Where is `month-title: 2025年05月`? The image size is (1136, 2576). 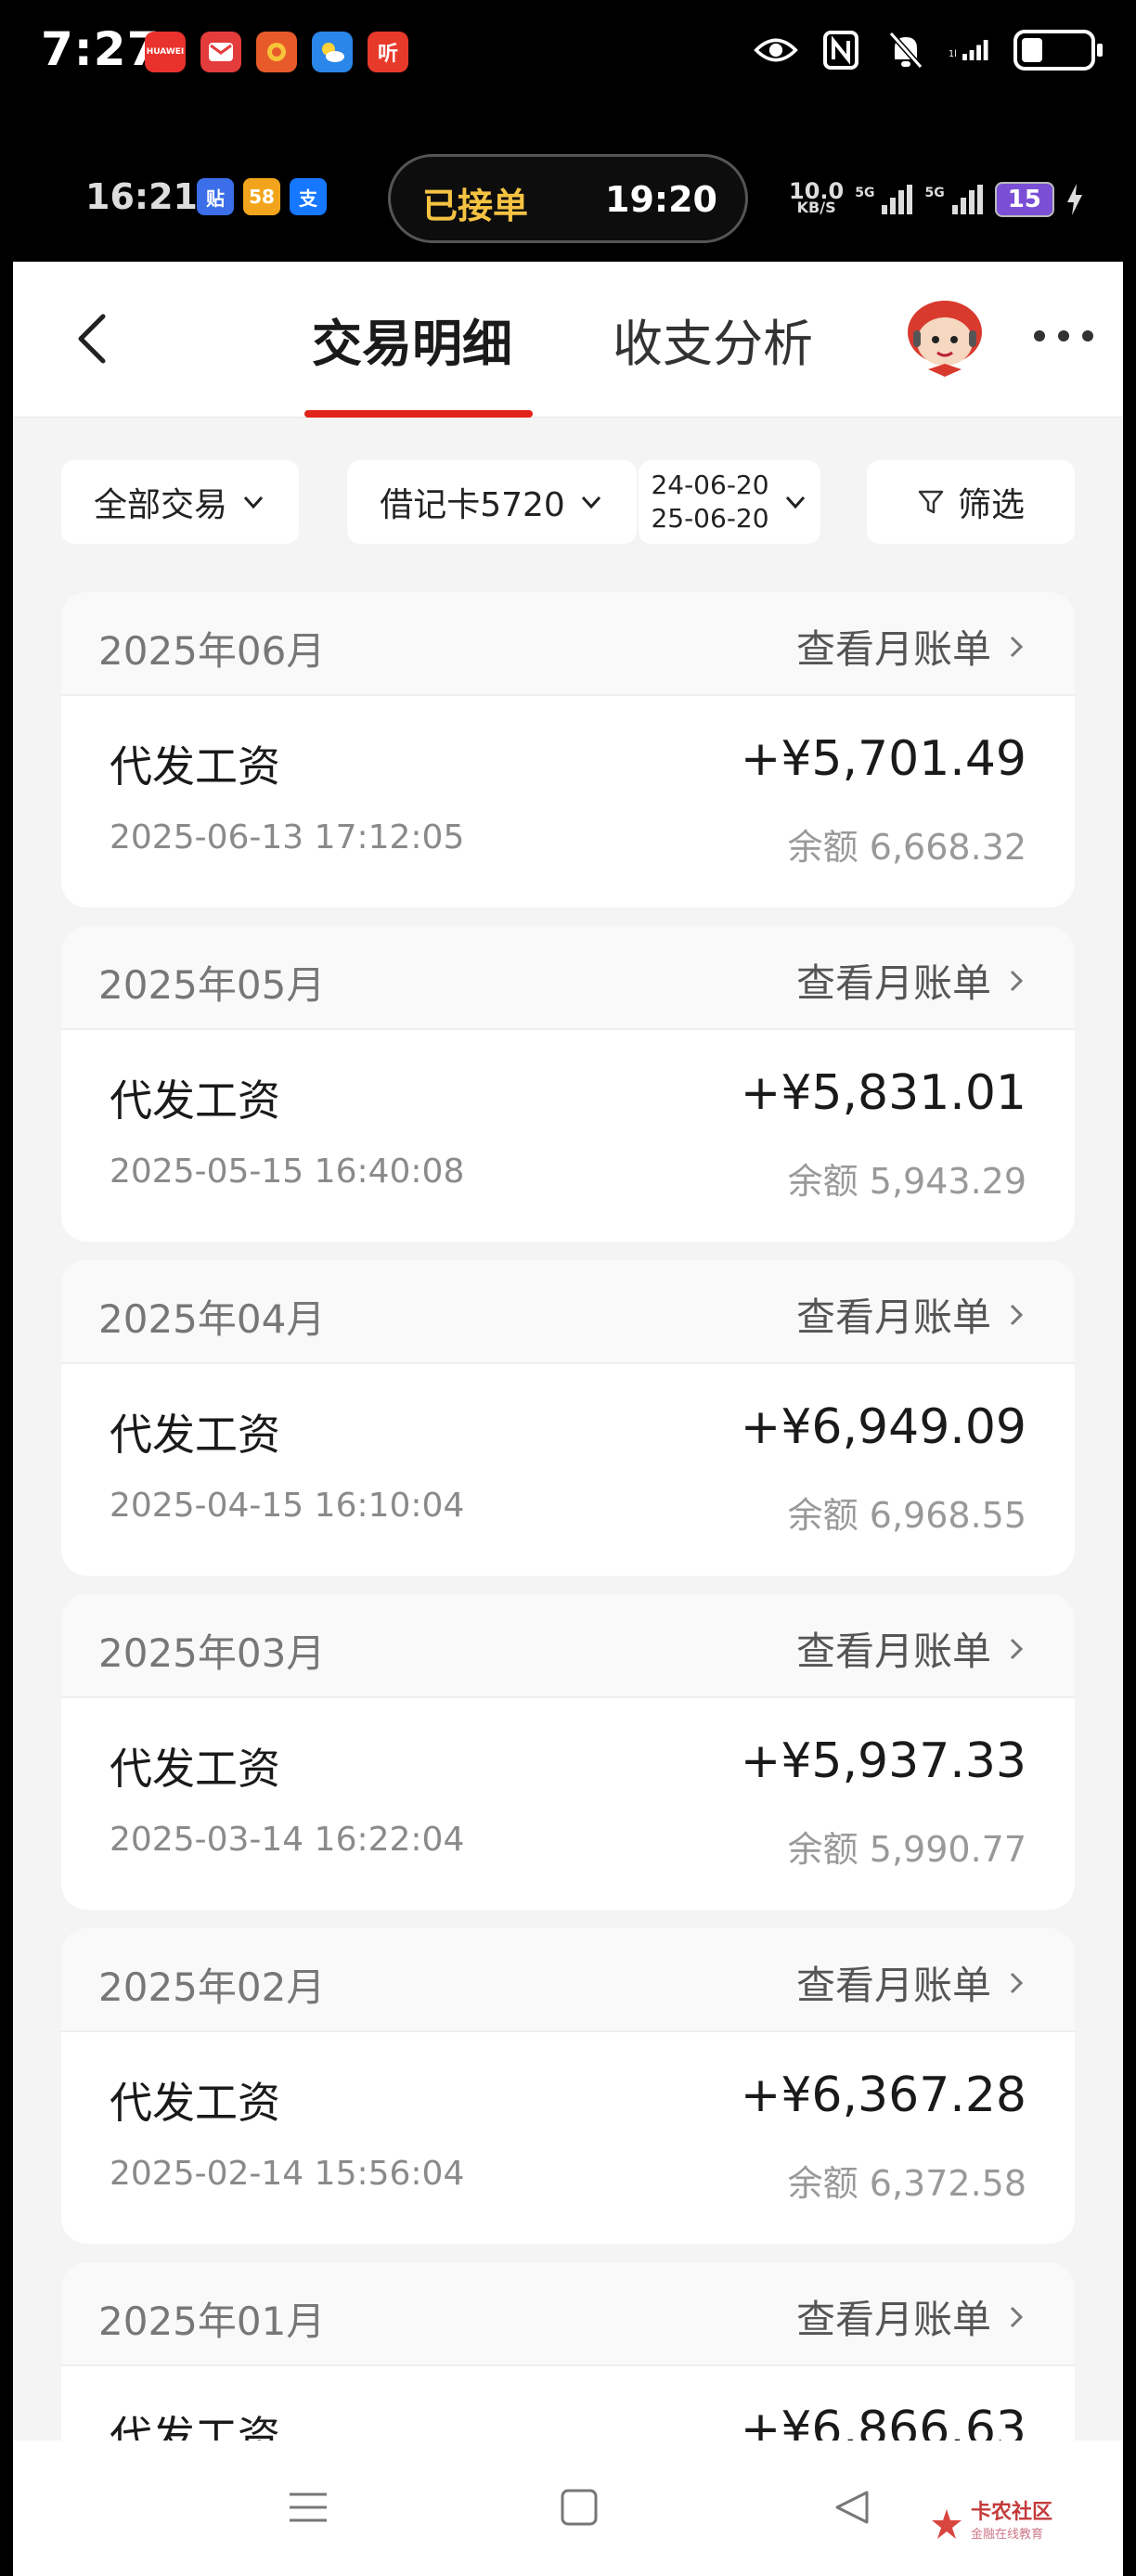
month-title: 2025年05月 is located at coordinates (212, 985).